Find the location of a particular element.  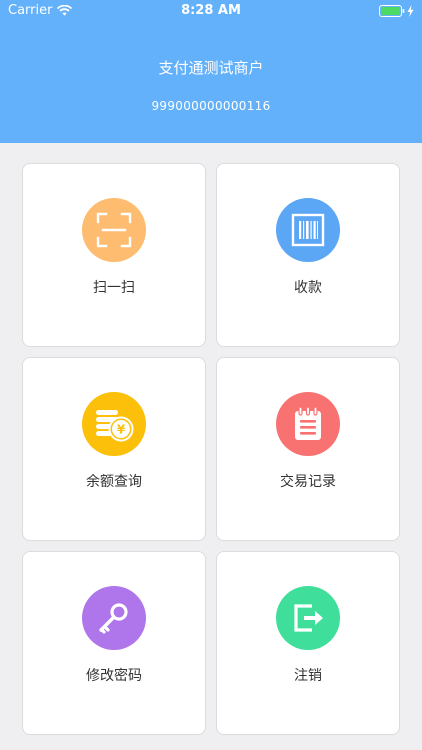

change-password-button: 修改密码 is located at coordinates (114, 643).